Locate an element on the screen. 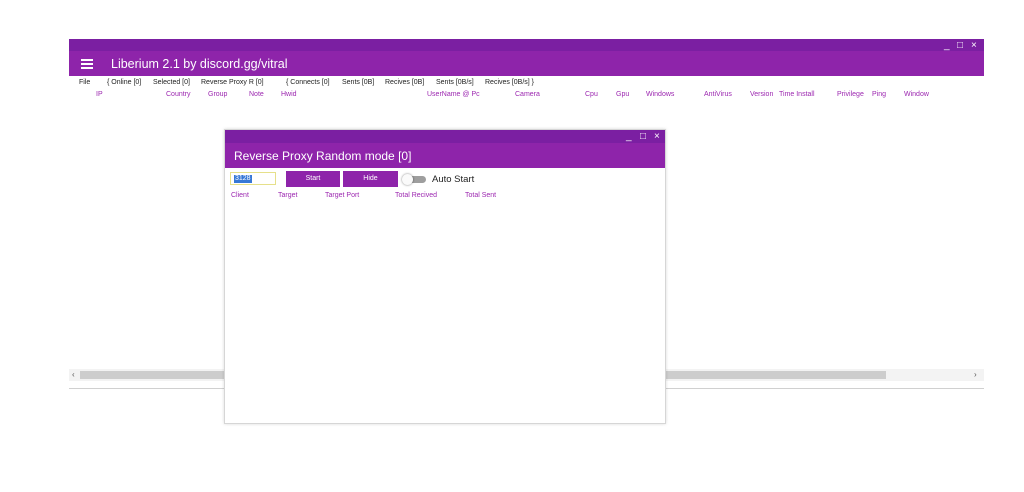 The width and height of the screenshot is (1024, 492). toggle-knob is located at coordinates (407, 179).